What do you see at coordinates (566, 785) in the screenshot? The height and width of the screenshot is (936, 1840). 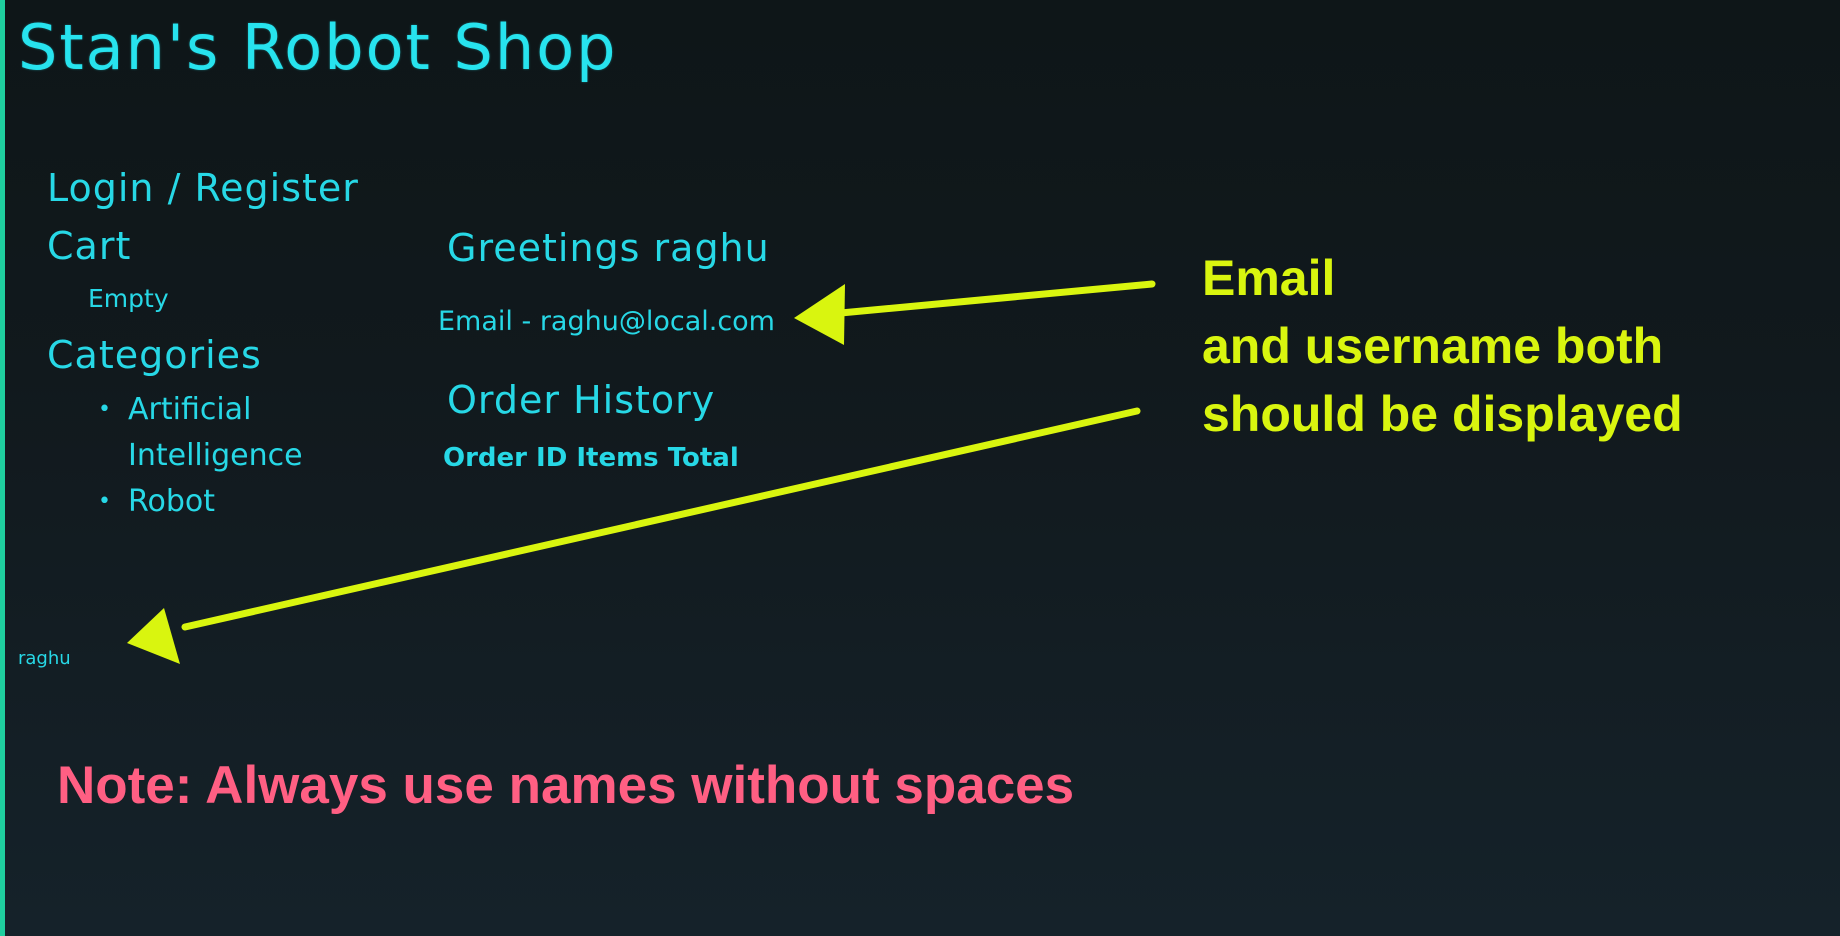 I see `note-text: Note: Always use names without spaces` at bounding box center [566, 785].